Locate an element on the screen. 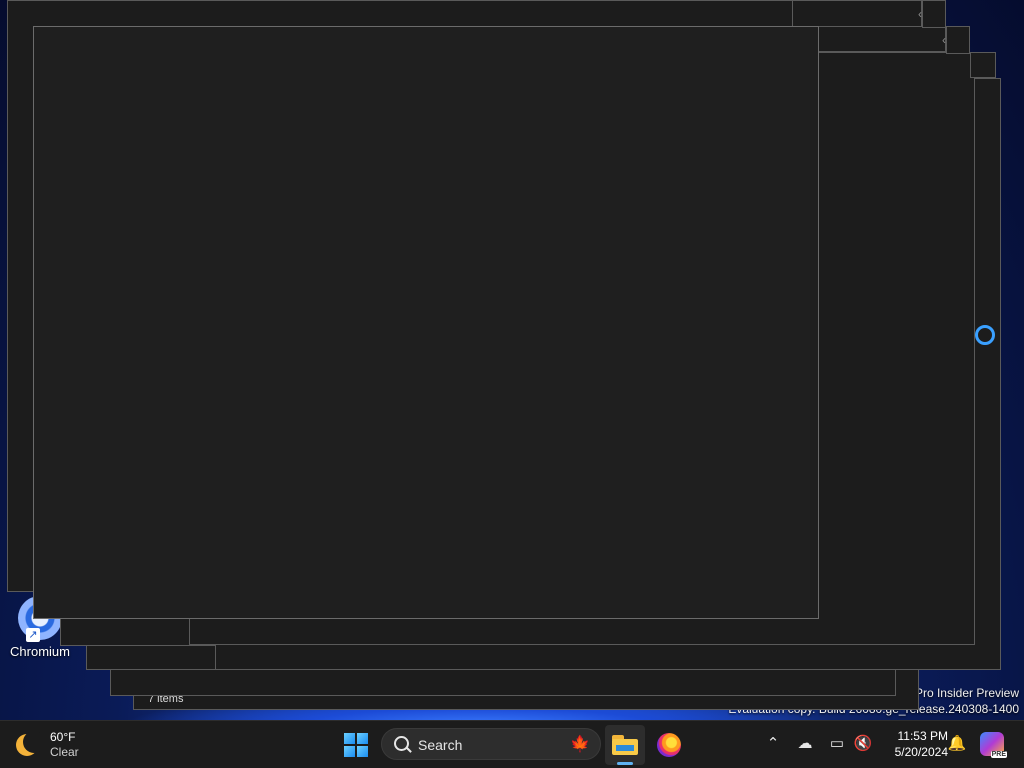 This screenshot has width=1024, height=768. weather-condition: Clear is located at coordinates (64, 752).